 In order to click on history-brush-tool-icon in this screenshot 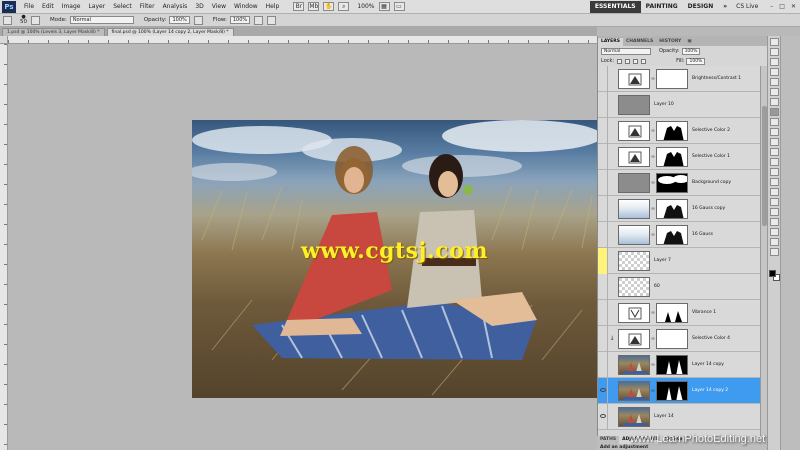, I will do `click(774, 132)`.